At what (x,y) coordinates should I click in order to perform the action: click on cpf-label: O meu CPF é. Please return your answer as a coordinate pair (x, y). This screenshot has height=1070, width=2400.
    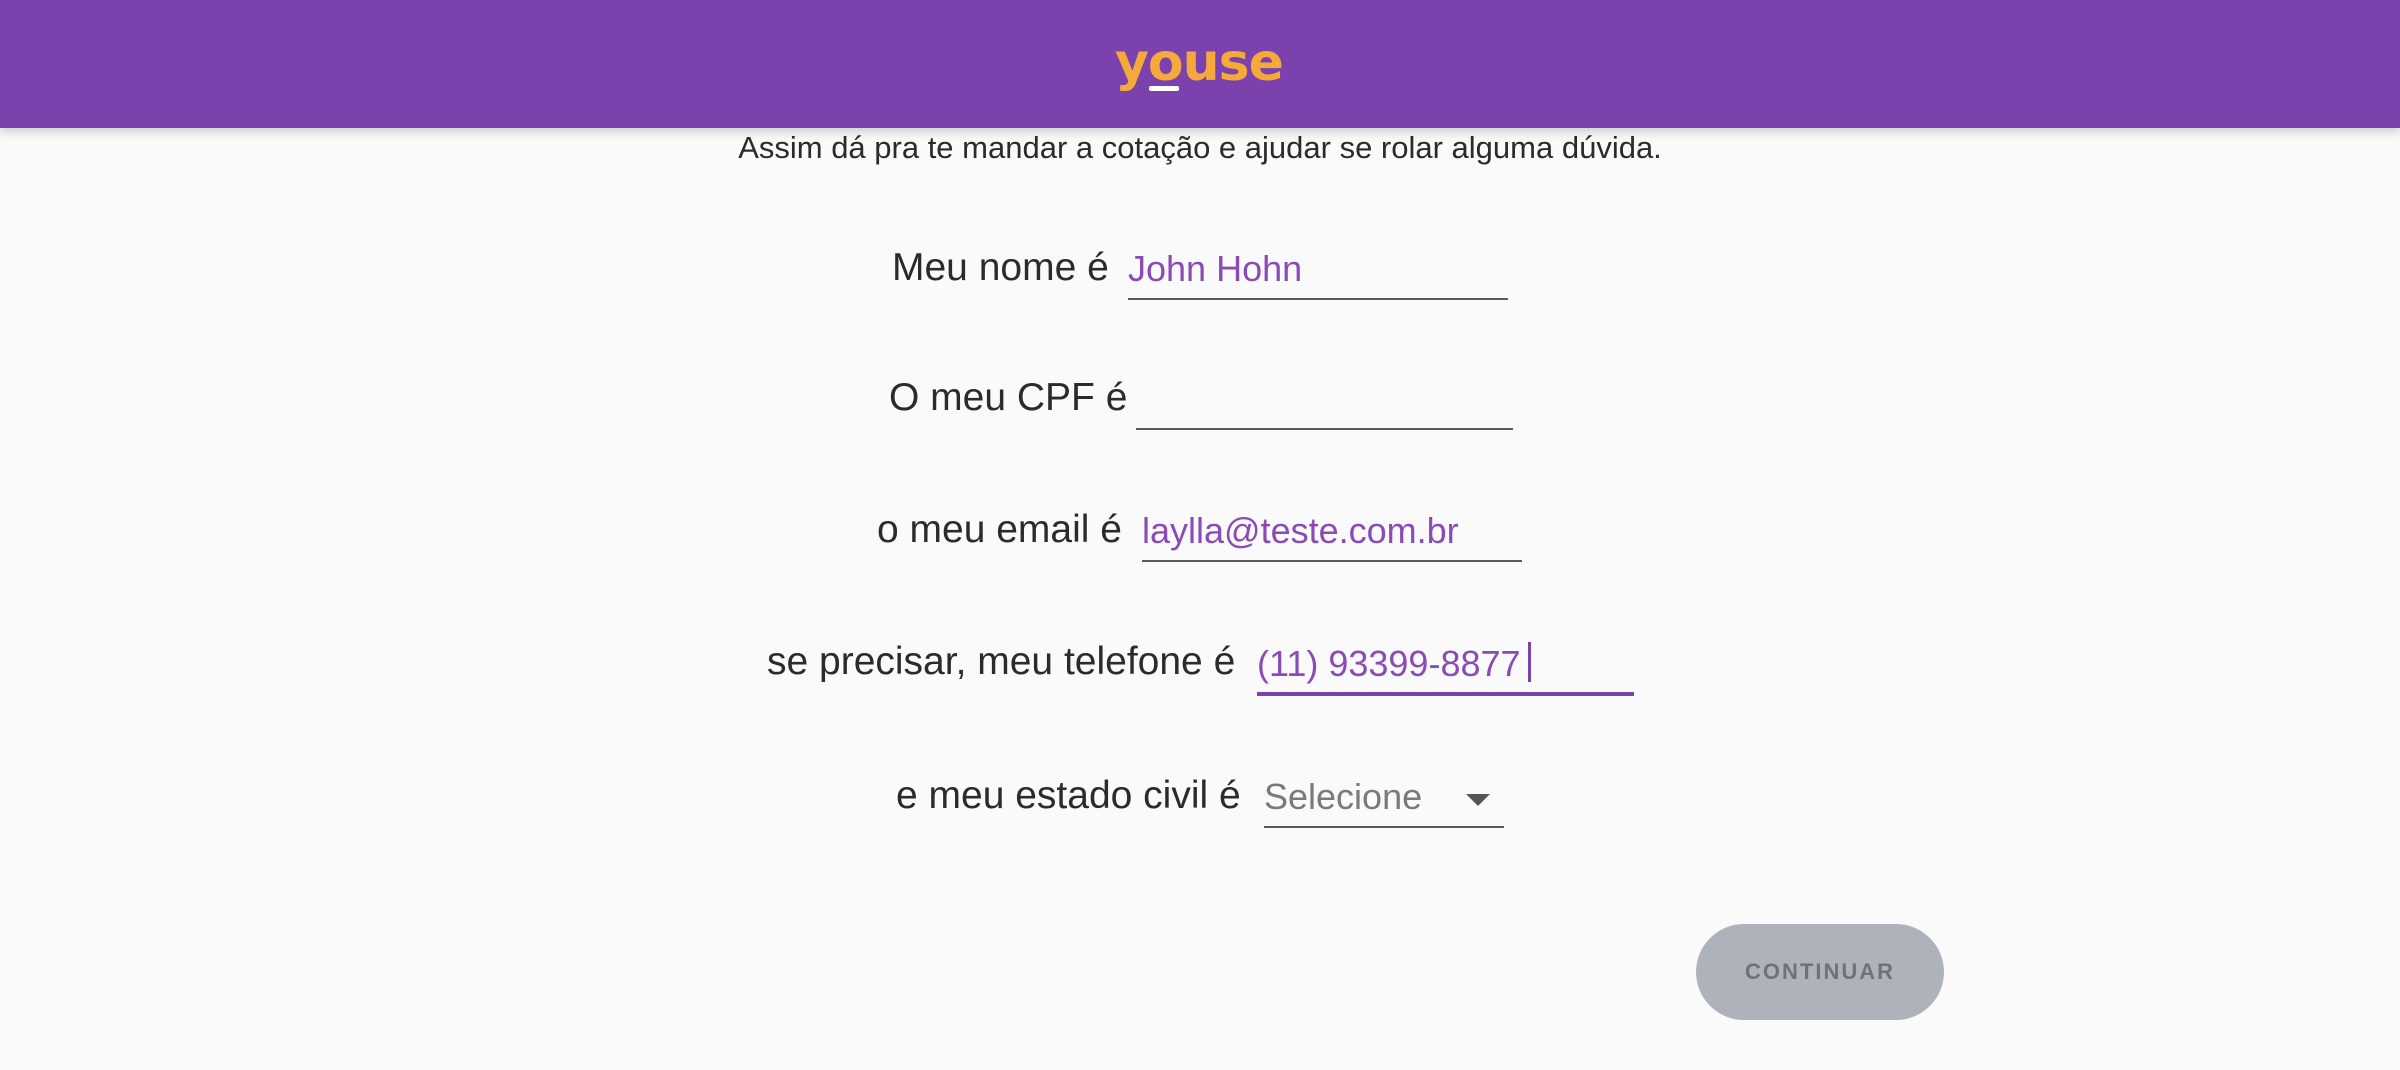
    Looking at the image, I should click on (1008, 397).